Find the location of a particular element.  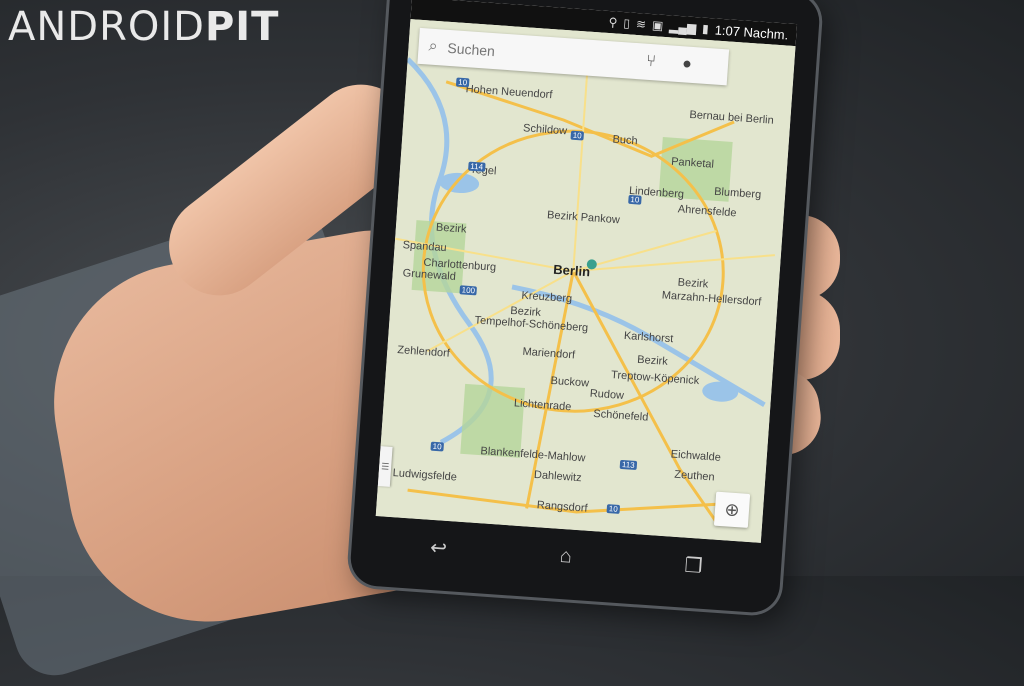

battery-saver-icon: ▣ is located at coordinates (657, 25).